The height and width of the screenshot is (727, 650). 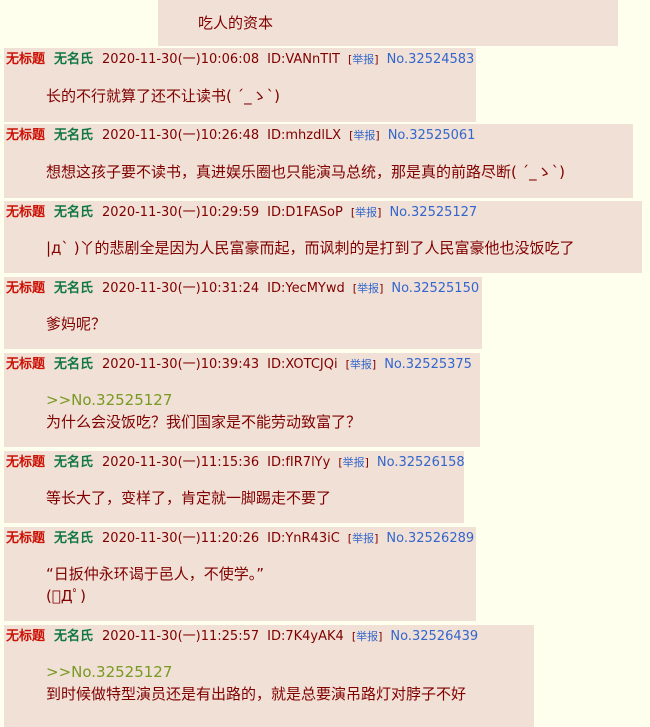 I want to click on reply-text: 爹妈呢？, so click(x=76, y=324).